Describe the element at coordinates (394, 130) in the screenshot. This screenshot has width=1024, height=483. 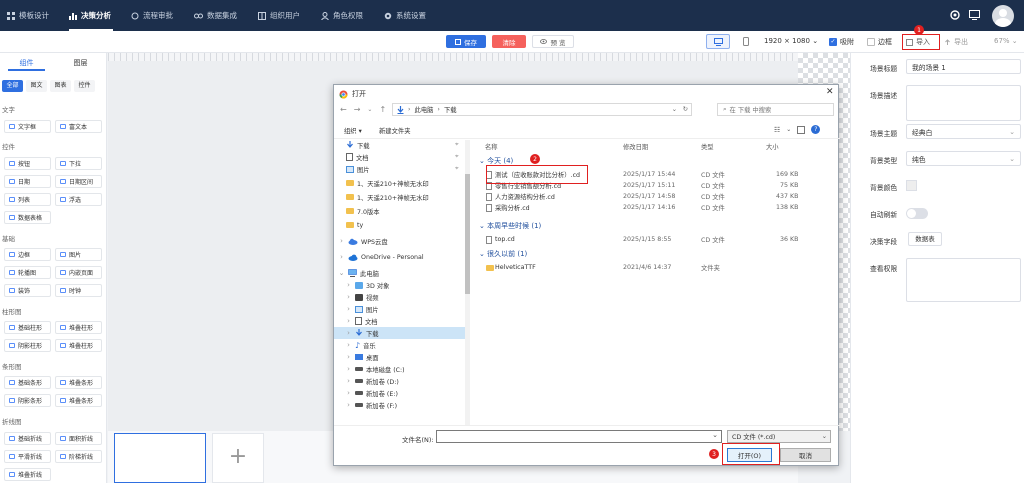
I see `new-folder-button: 新建文件夹` at that location.